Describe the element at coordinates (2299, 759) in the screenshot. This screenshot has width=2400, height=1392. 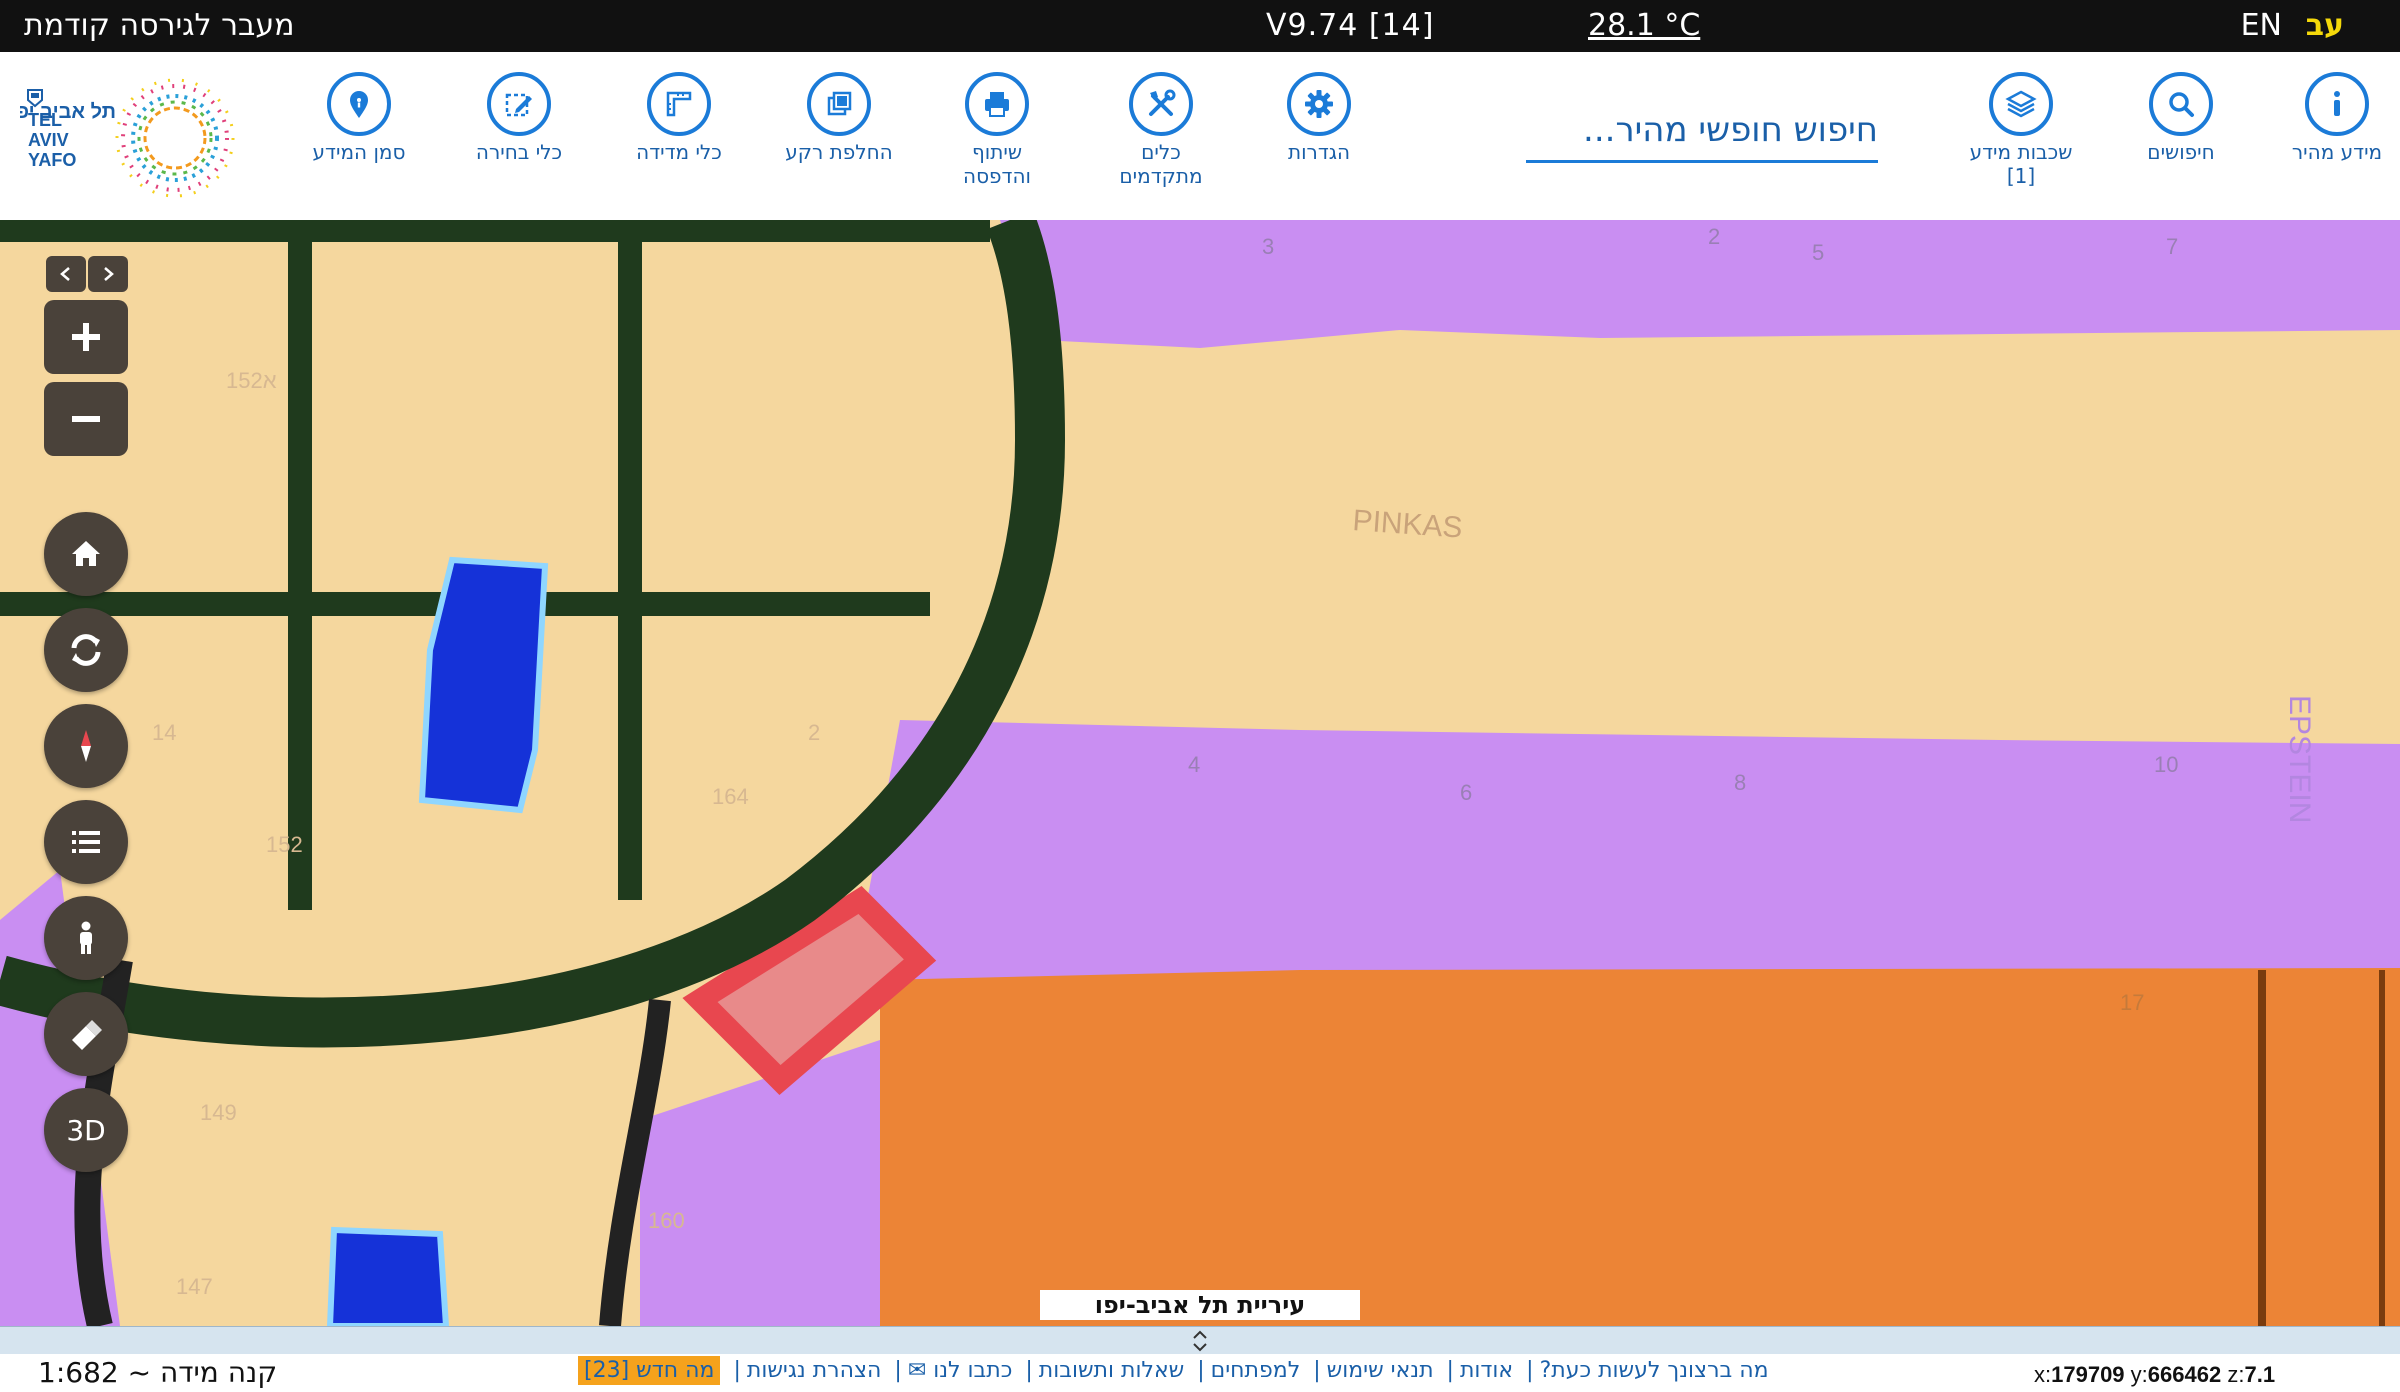
I see `street-label-epstein: EPSTEIN` at that location.